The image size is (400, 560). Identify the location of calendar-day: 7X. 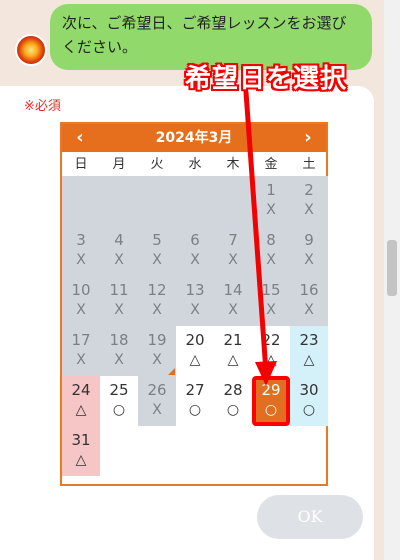
(233, 251).